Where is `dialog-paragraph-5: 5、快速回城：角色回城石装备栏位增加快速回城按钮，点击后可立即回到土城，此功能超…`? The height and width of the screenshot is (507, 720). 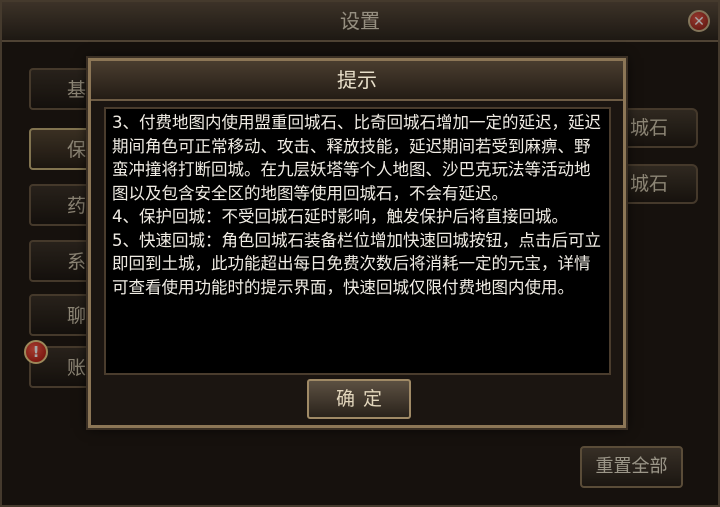 dialog-paragraph-5: 5、快速回城：角色回城石装备栏位增加快速回城按钮，点击后可立即回到土城，此功能超… is located at coordinates (356, 263).